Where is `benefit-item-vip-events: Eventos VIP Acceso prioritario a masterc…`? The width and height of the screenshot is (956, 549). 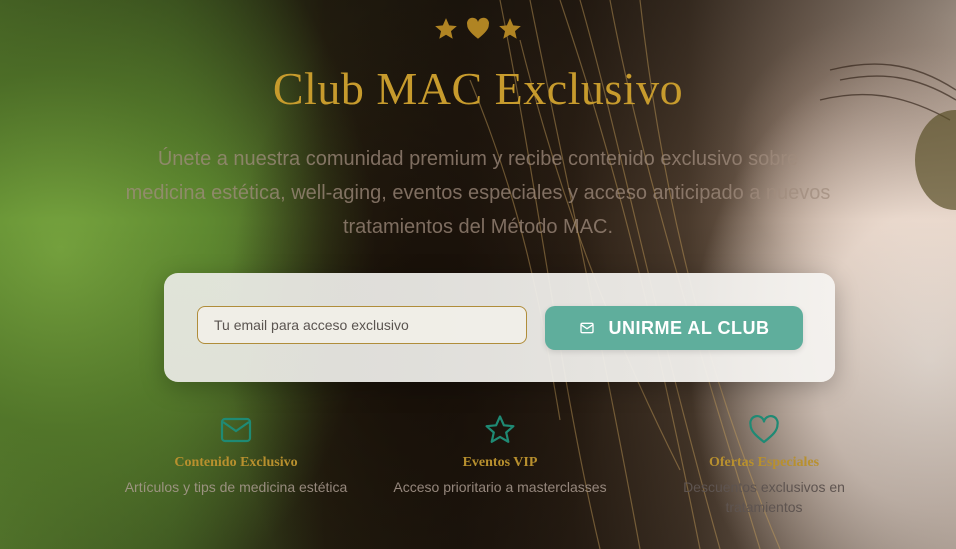
benefit-item-vip-events: Eventos VIP Acceso prioritario a masterc… is located at coordinates (500, 455).